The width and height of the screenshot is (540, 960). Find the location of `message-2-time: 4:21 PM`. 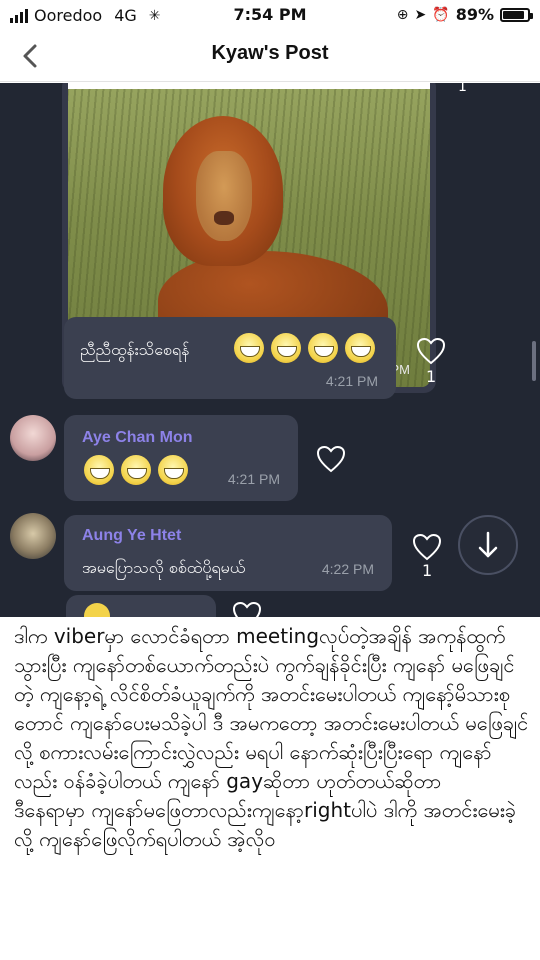

message-2-time: 4:21 PM is located at coordinates (253, 479).